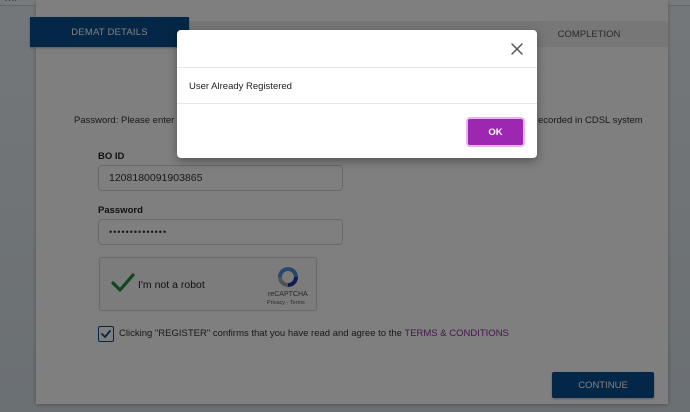 Image resolution: width=690 pixels, height=412 pixels. I want to click on dialog-body: User Already Registered, so click(357, 86).